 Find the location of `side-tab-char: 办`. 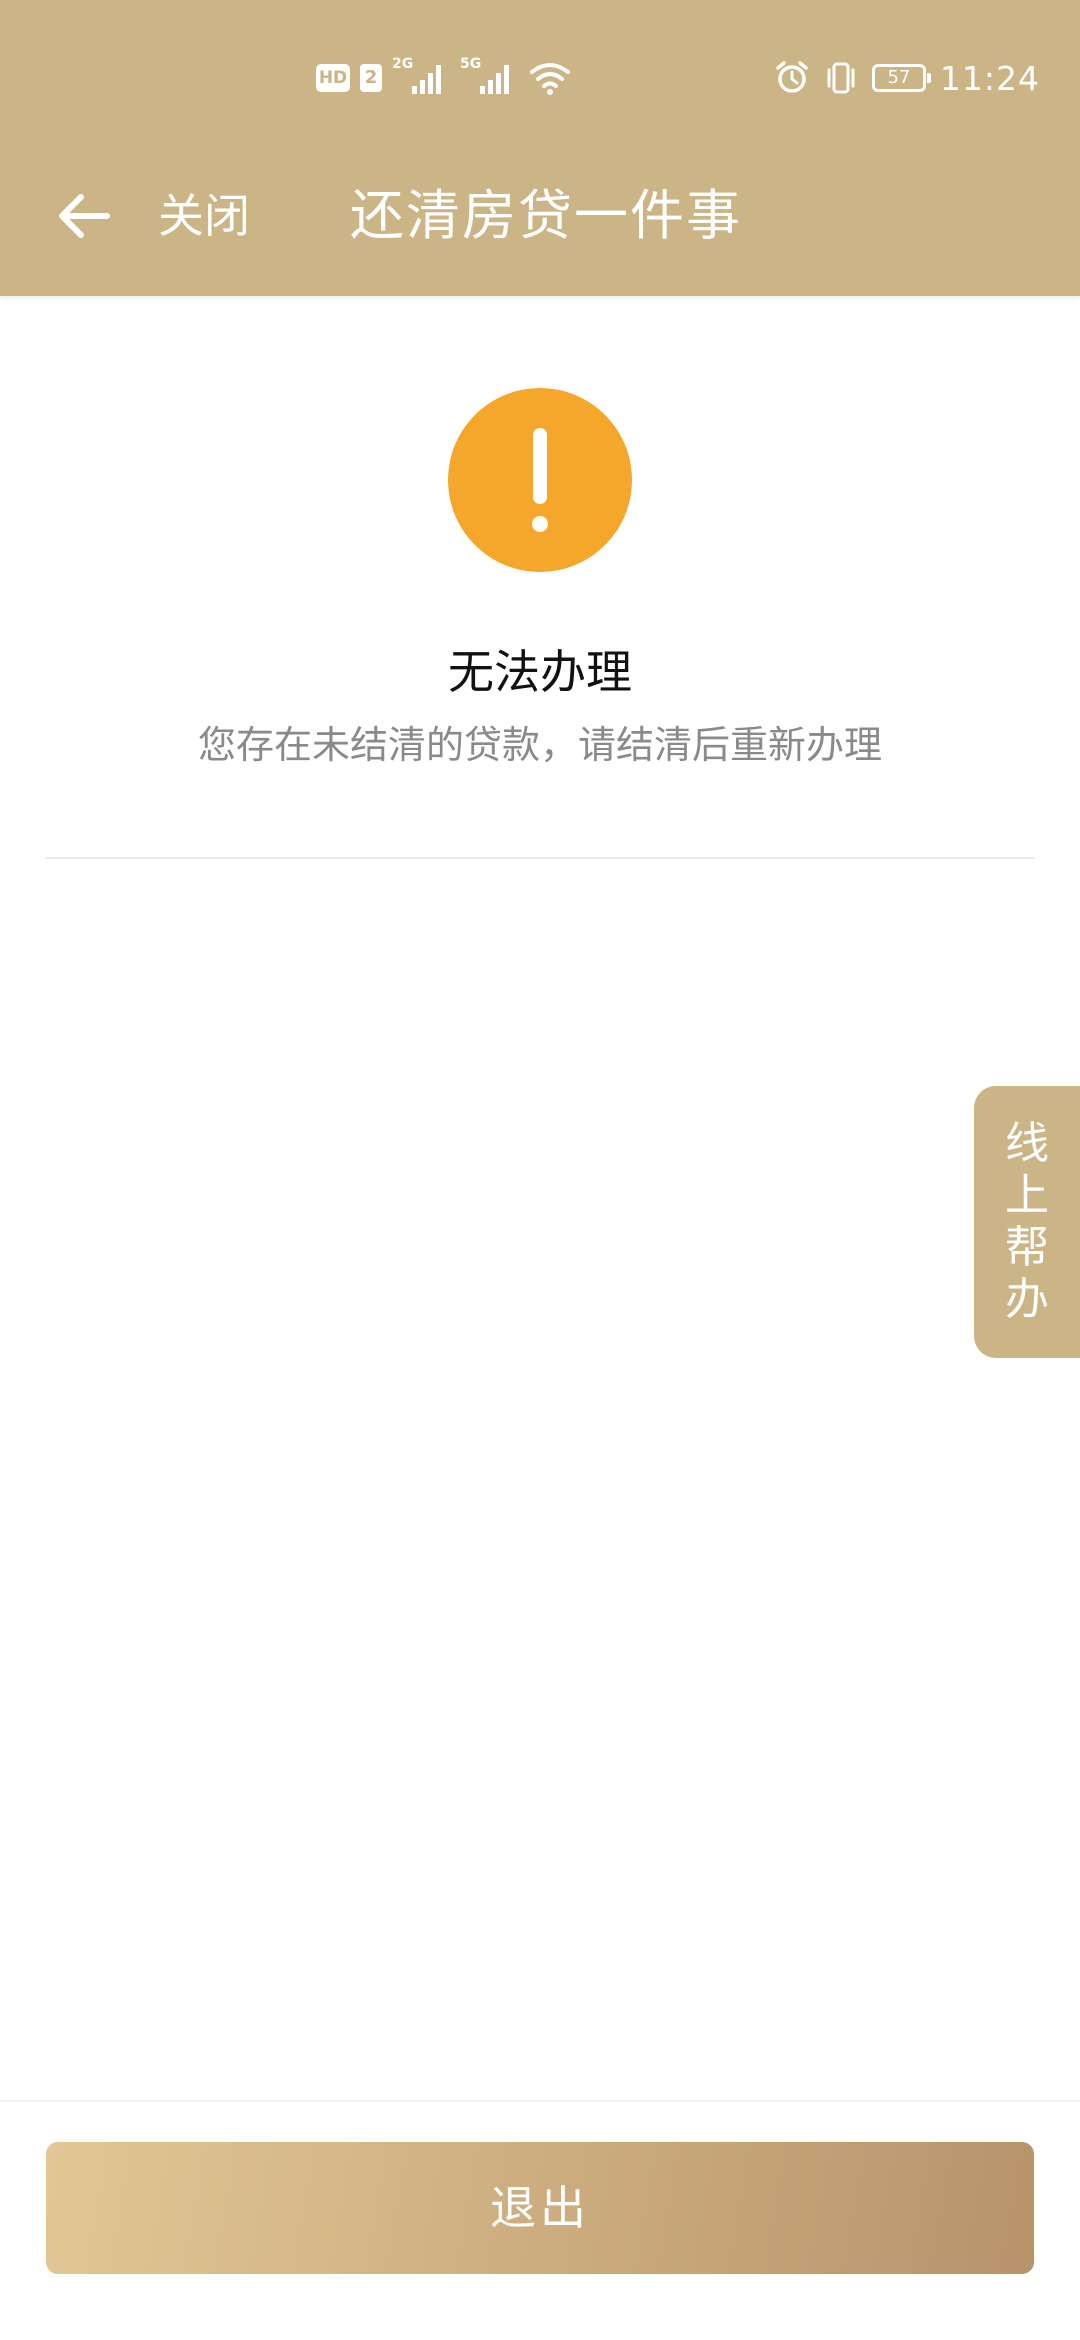

side-tab-char: 办 is located at coordinates (1027, 1299).